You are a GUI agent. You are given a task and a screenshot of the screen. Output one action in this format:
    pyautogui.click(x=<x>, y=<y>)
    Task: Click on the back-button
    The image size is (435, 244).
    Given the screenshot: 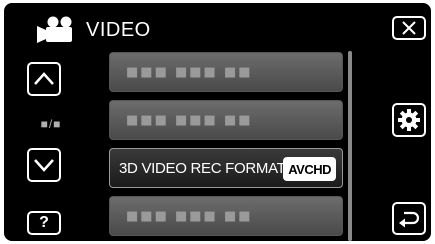 What is the action you would take?
    pyautogui.click(x=409, y=218)
    